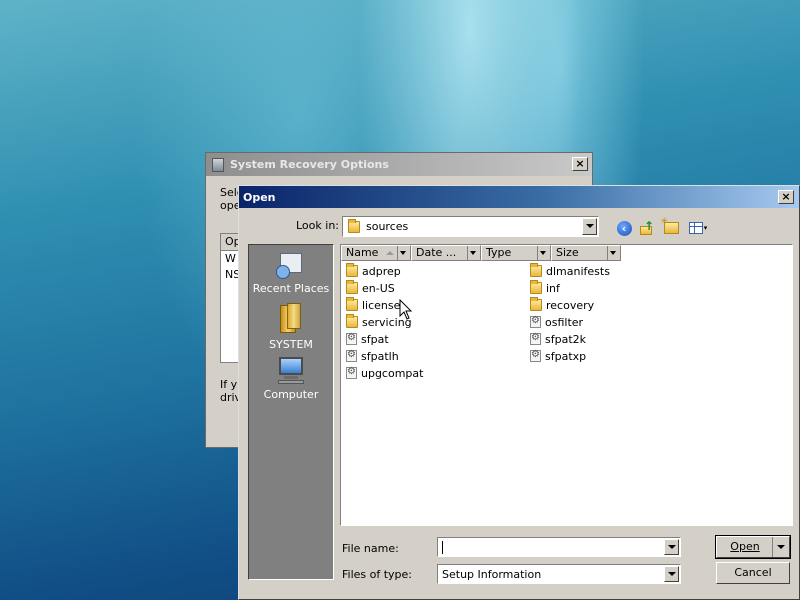  What do you see at coordinates (381, 305) in the screenshot?
I see `file-name-text: license` at bounding box center [381, 305].